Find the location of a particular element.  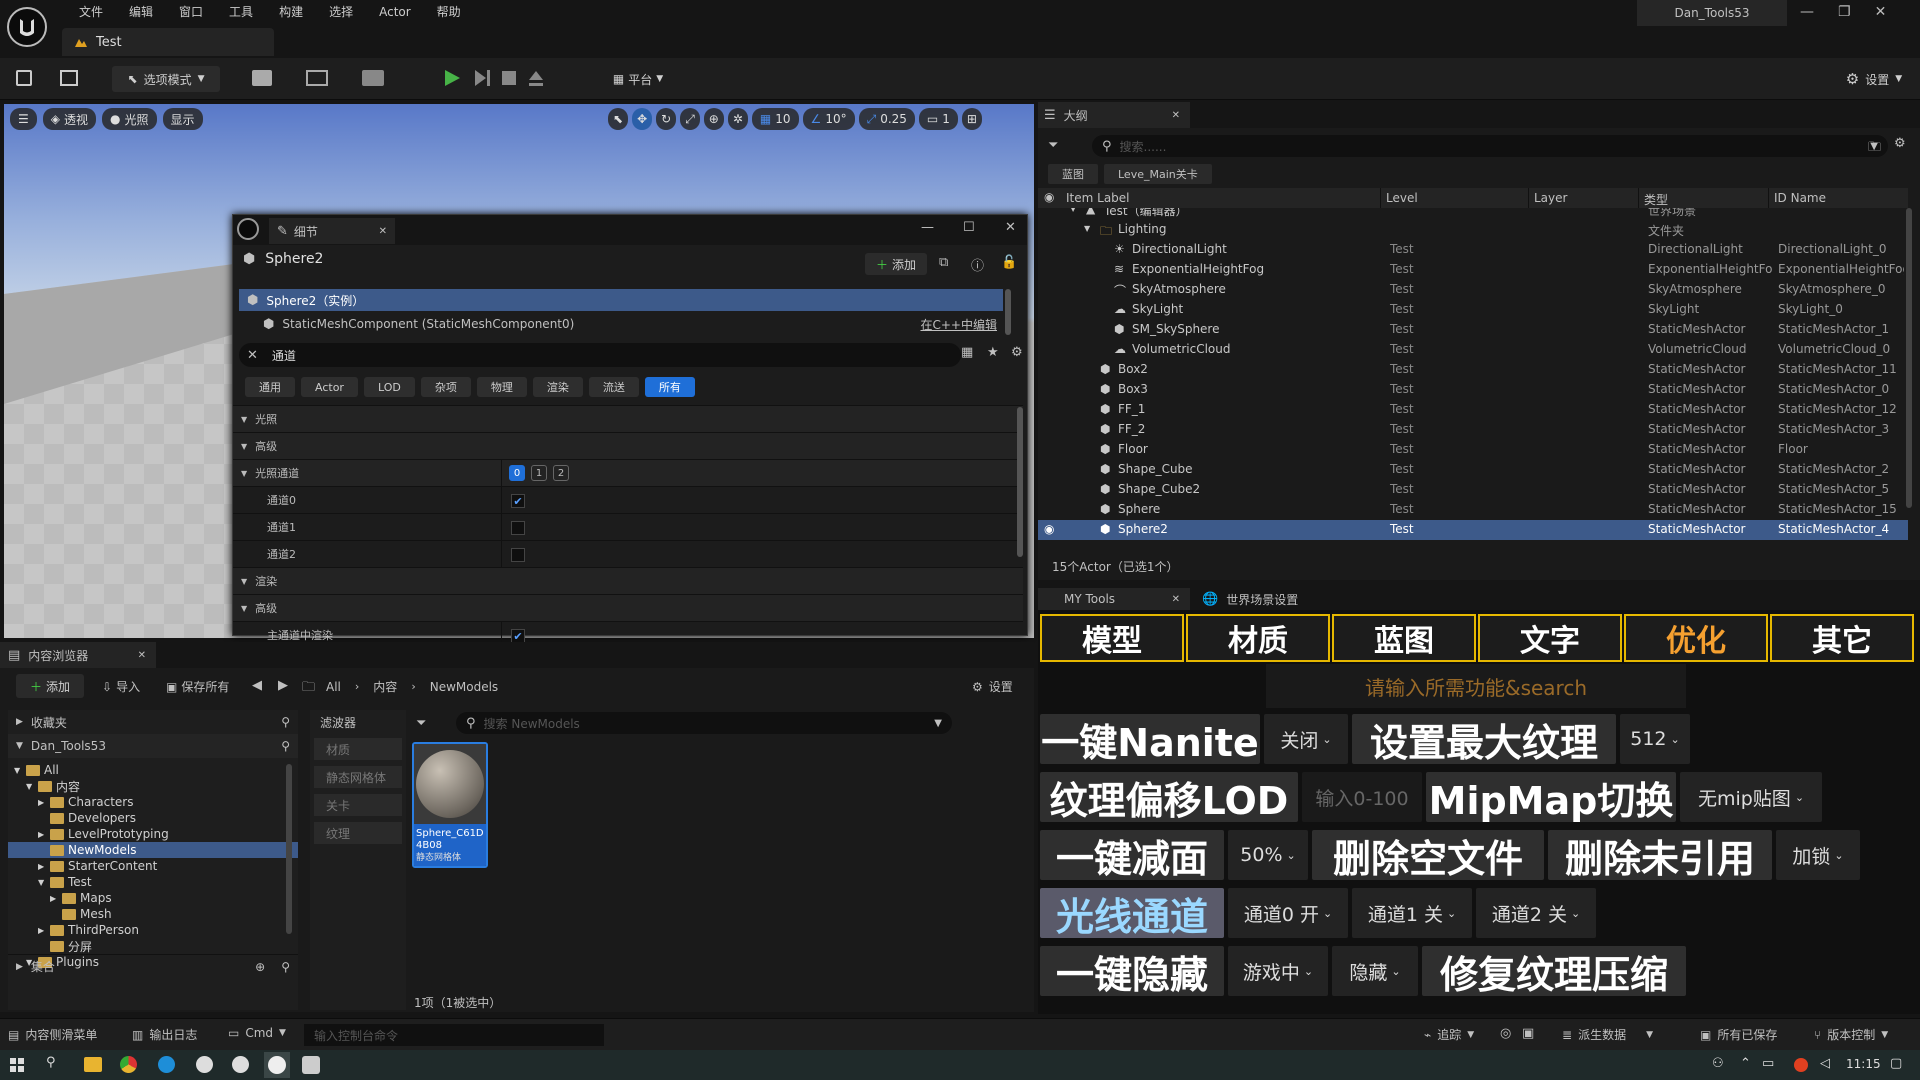

channel-button: 1 is located at coordinates (539, 473).